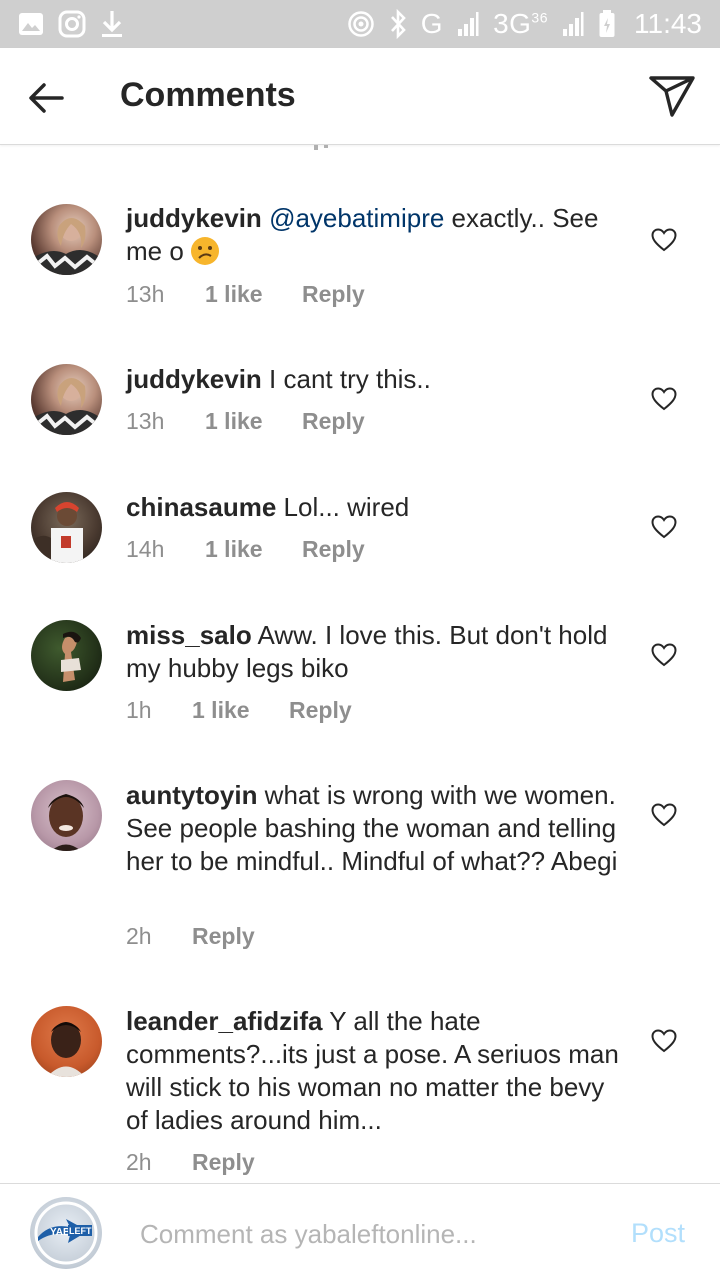  Describe the element at coordinates (668, 23) in the screenshot. I see `clock: 11:43` at that location.